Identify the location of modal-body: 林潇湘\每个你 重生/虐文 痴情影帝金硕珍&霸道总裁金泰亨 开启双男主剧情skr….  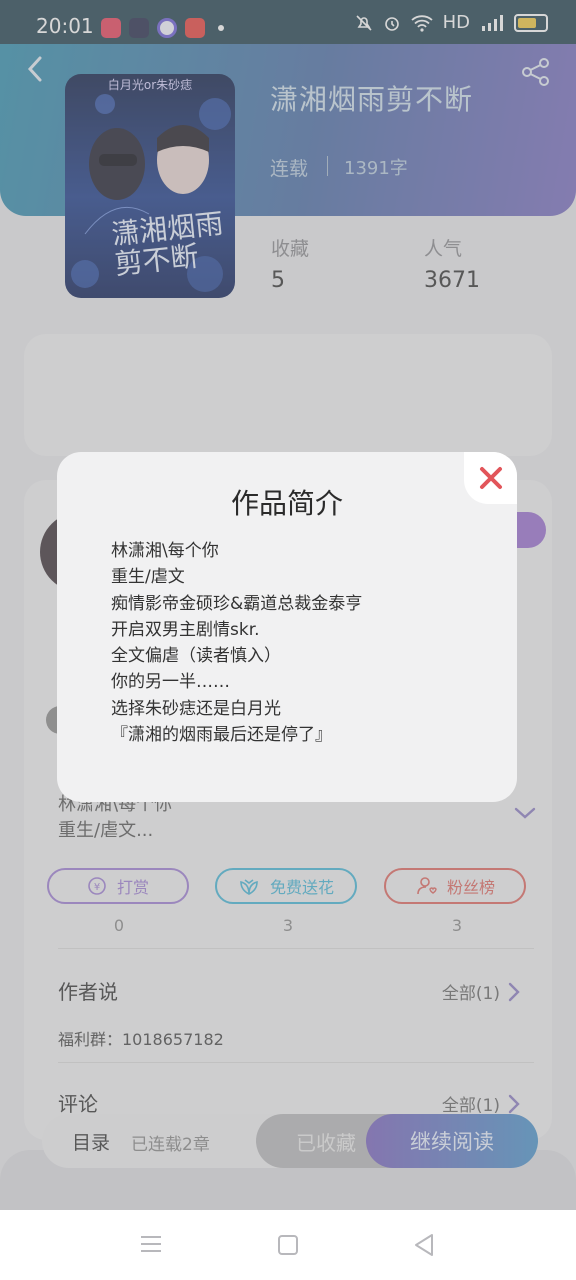
(236, 643).